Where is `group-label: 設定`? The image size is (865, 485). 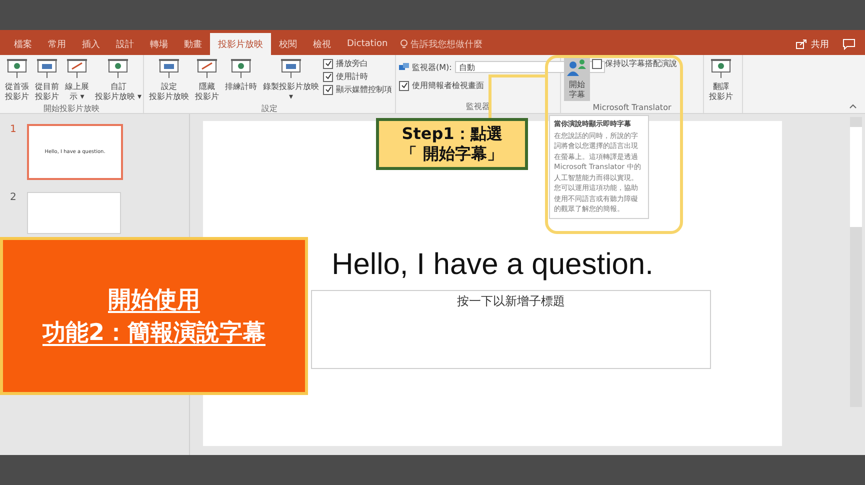
group-label: 設定 is located at coordinates (269, 109).